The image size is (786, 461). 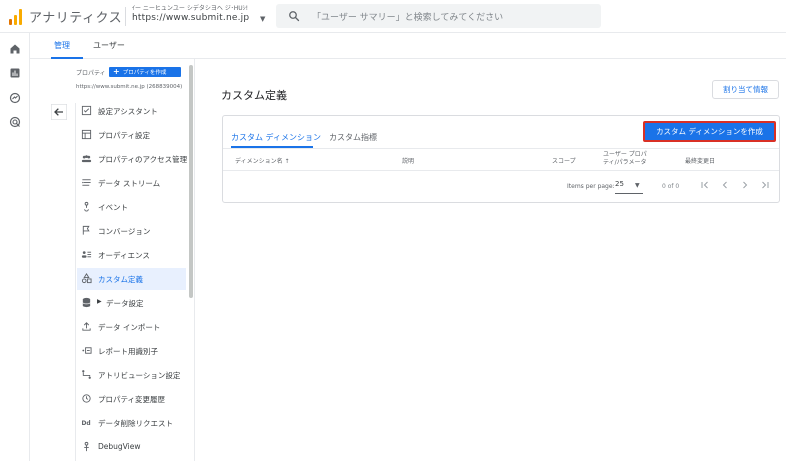 I want to click on flag-icon, so click(x=86, y=230).